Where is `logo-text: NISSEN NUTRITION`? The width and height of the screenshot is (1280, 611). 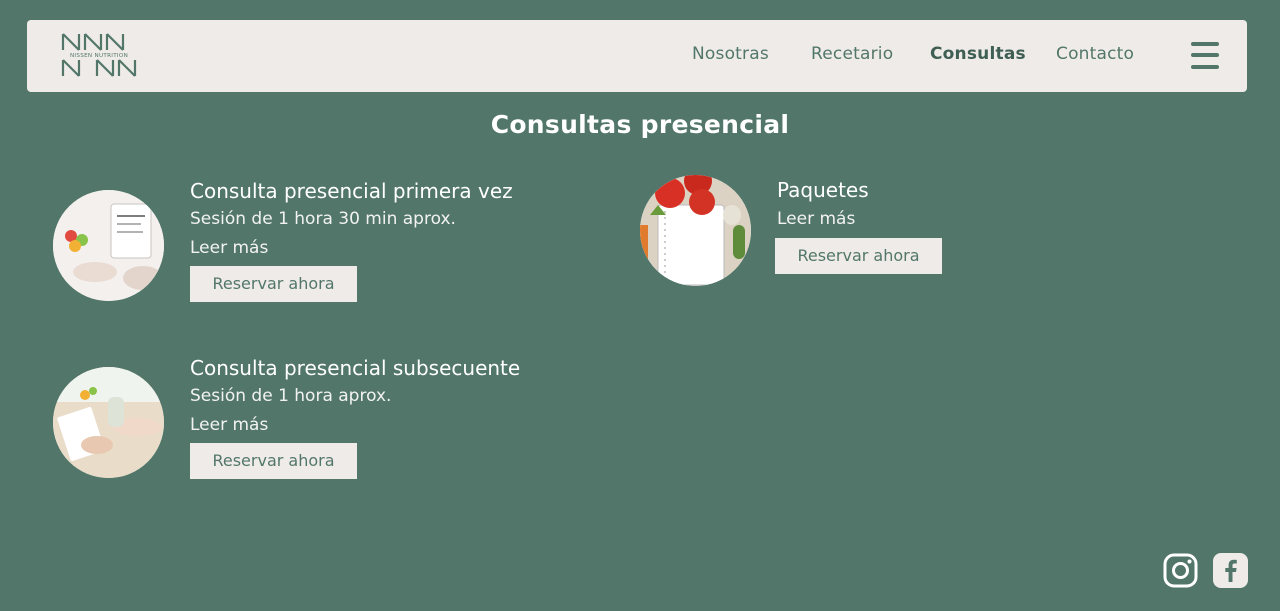
logo-text: NISSEN NUTRITION is located at coordinates (99, 56).